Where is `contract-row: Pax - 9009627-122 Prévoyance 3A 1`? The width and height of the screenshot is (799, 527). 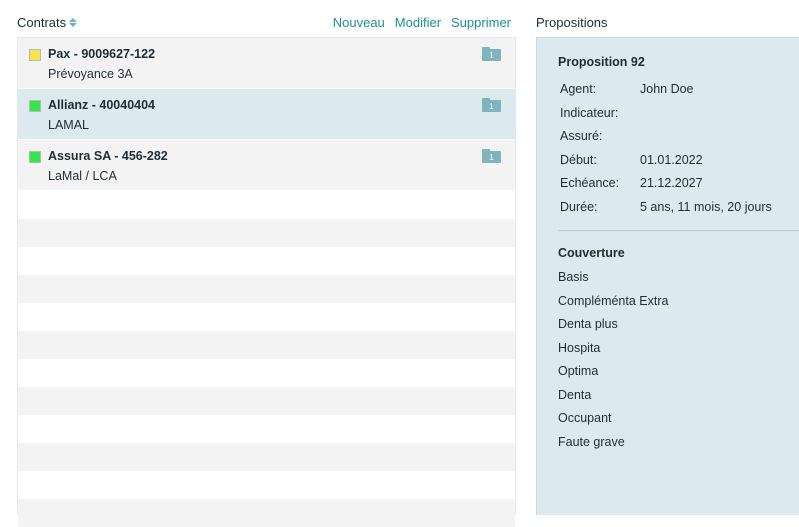 contract-row: Pax - 9009627-122 Prévoyance 3A 1 is located at coordinates (266, 63).